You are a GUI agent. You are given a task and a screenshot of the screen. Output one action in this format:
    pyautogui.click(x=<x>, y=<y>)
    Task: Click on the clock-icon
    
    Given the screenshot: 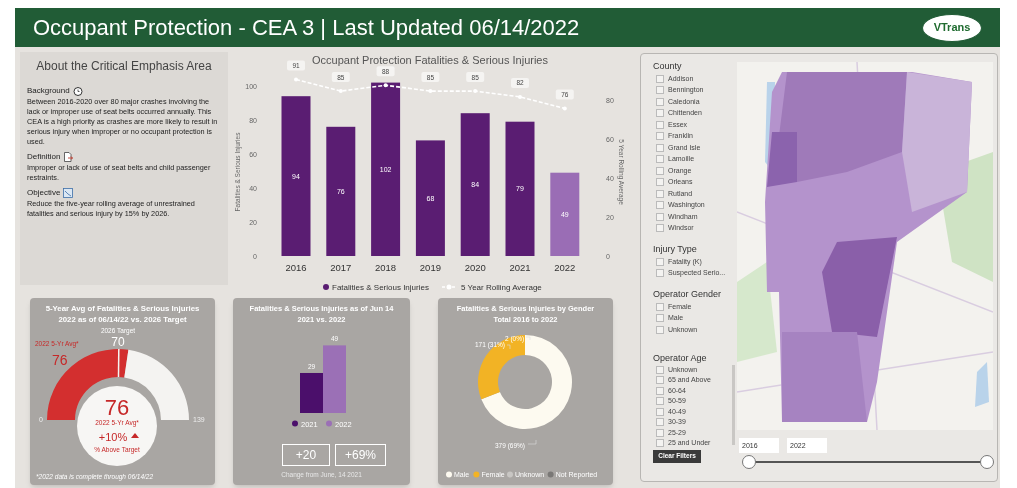 What is the action you would take?
    pyautogui.click(x=77, y=91)
    